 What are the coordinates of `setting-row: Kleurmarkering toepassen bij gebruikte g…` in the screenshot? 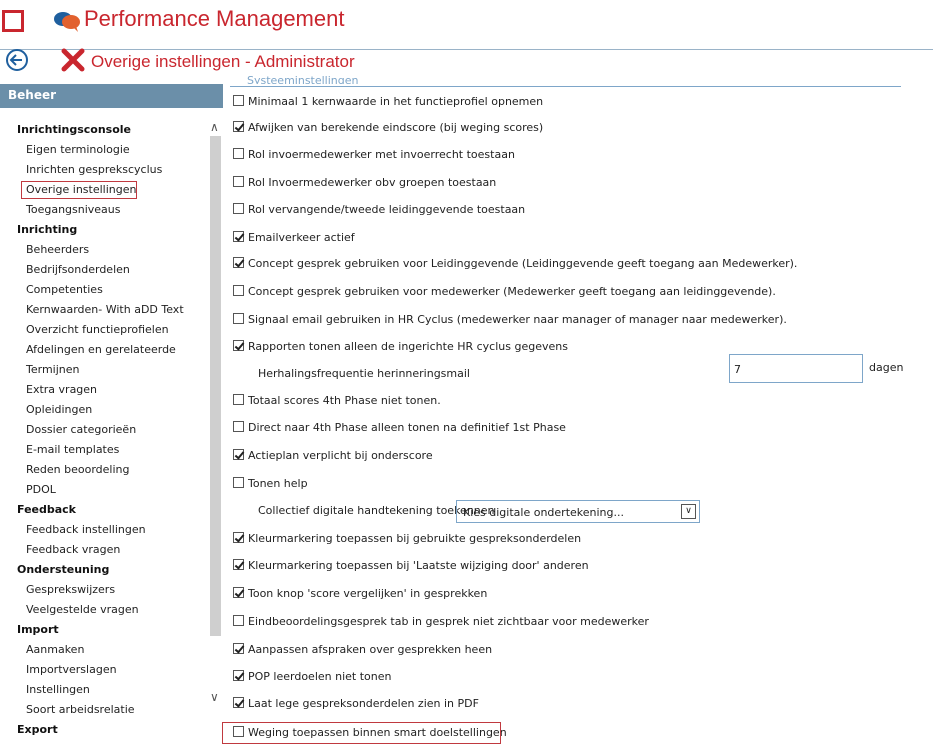 It's located at (402, 539).